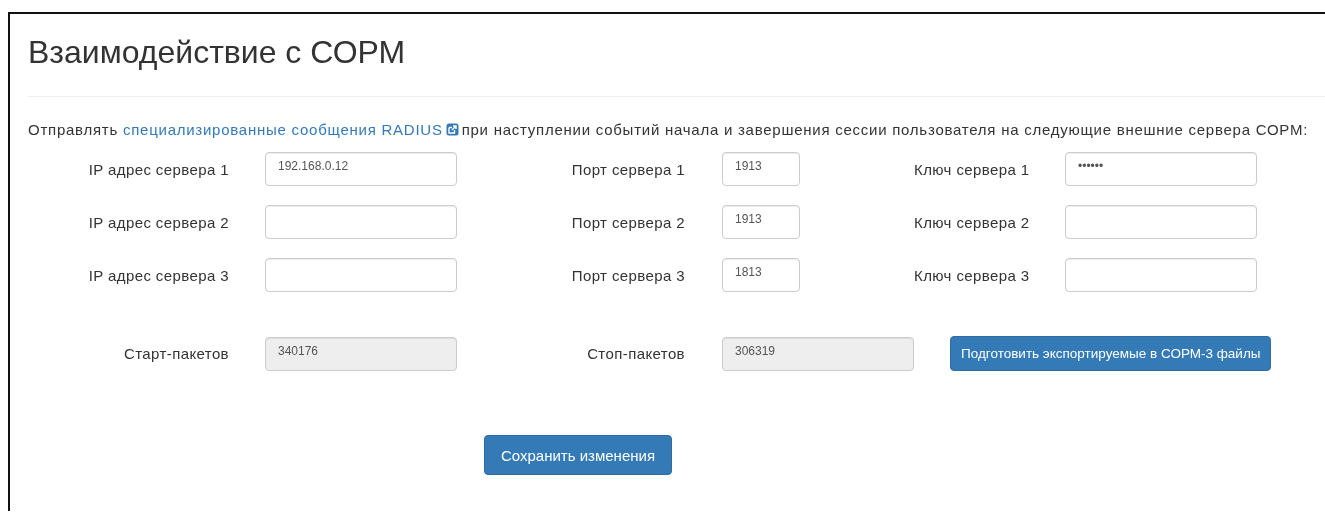 This screenshot has width=1325, height=513. Describe the element at coordinates (361, 169) in the screenshot. I see `ip-address-field: 192.168.0.12` at that location.